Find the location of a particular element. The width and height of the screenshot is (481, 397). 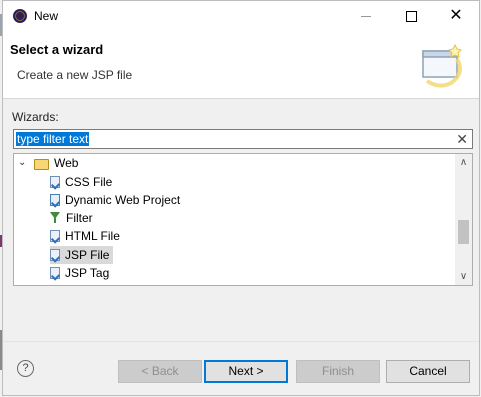

wizards-label: Wizards: is located at coordinates (35, 117).